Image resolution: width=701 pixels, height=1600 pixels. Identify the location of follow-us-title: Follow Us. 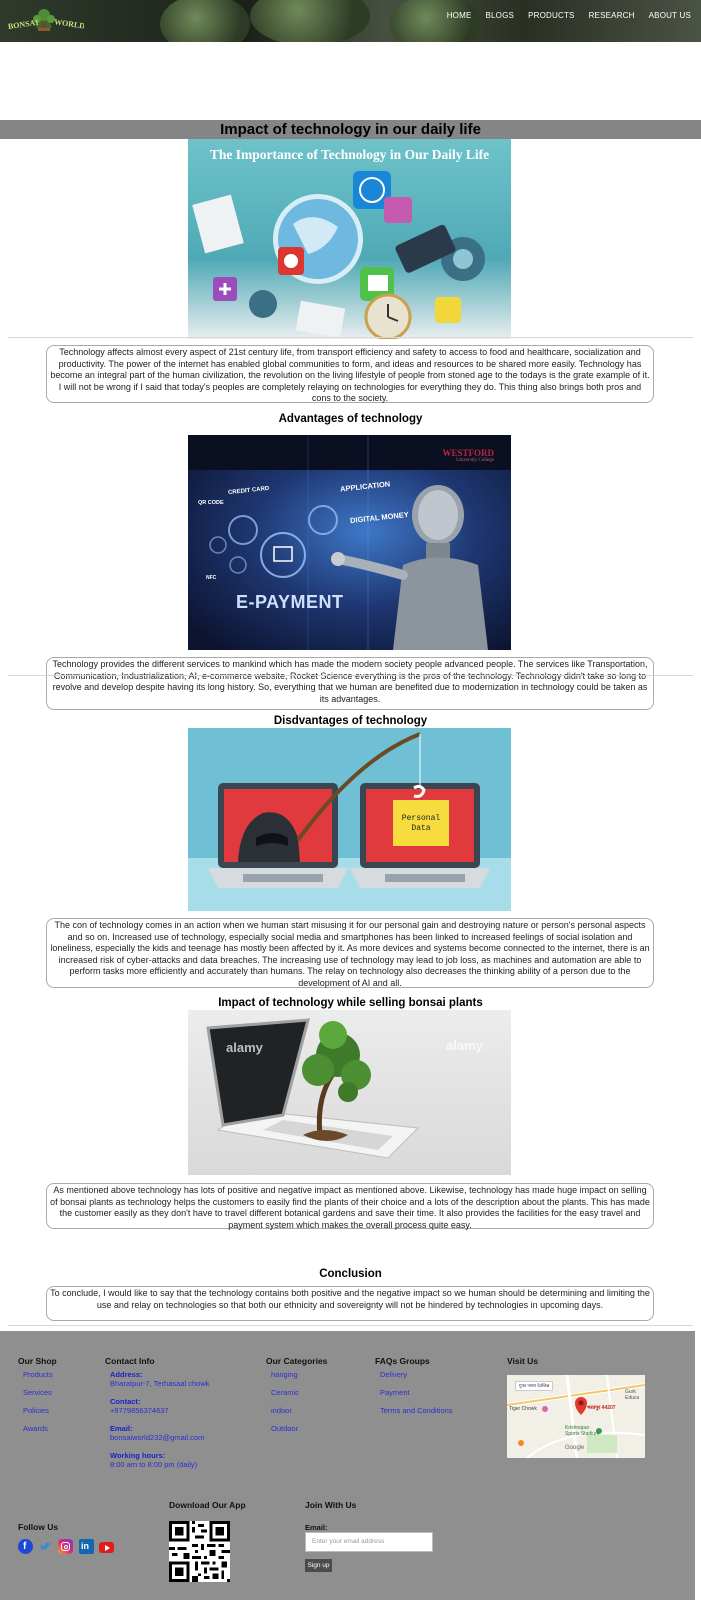
(38, 1527).